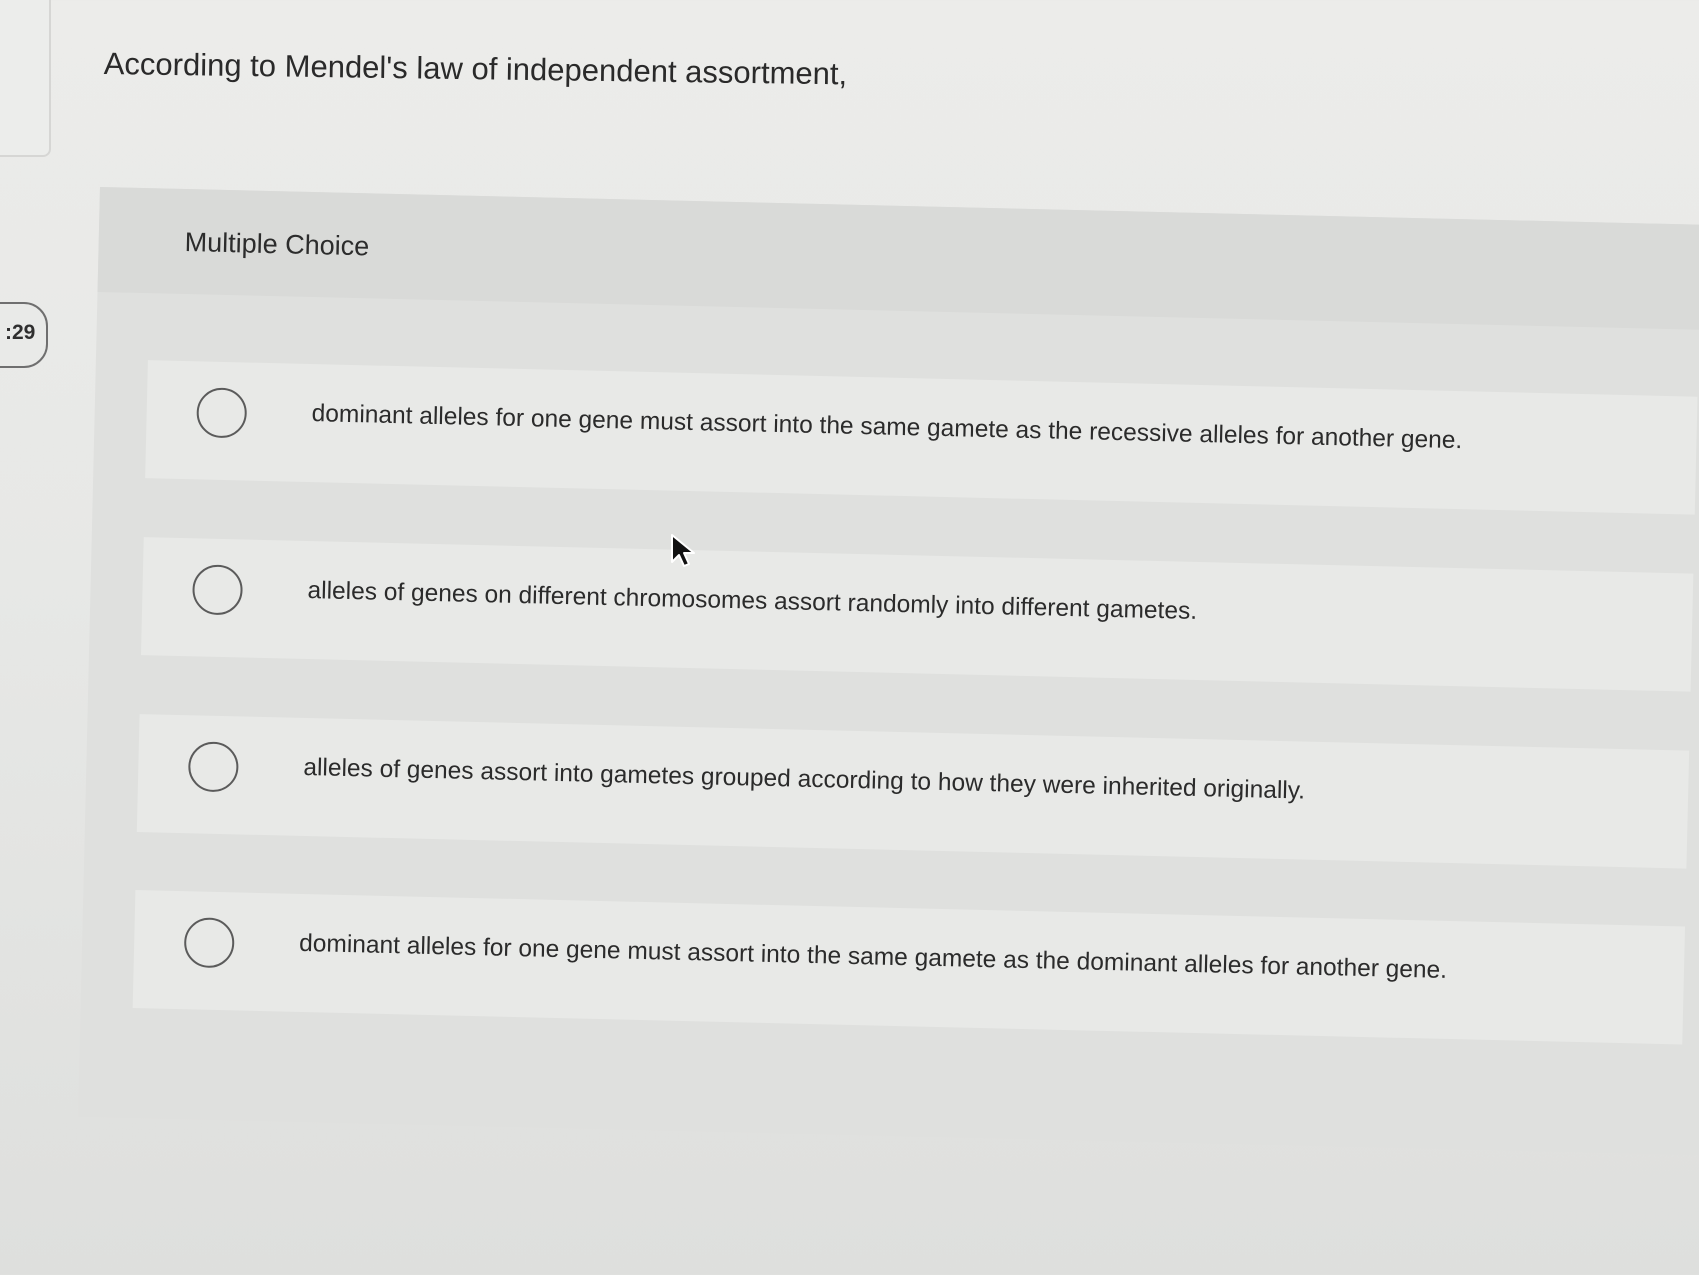 This screenshot has width=1699, height=1275. I want to click on timer-badge: :29, so click(24, 335).